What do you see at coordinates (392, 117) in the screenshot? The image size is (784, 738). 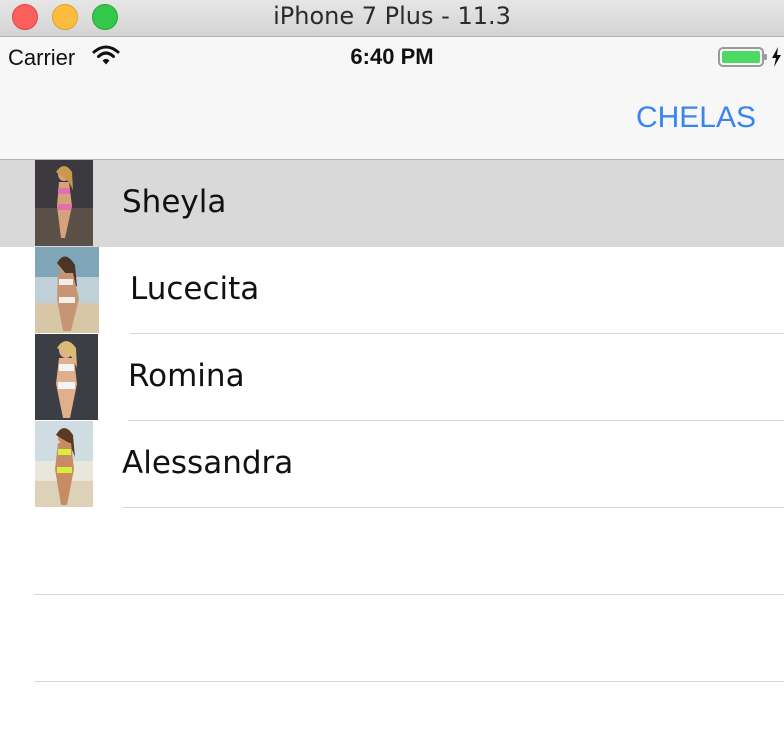 I see `navigation-bar: CHELAS` at bounding box center [392, 117].